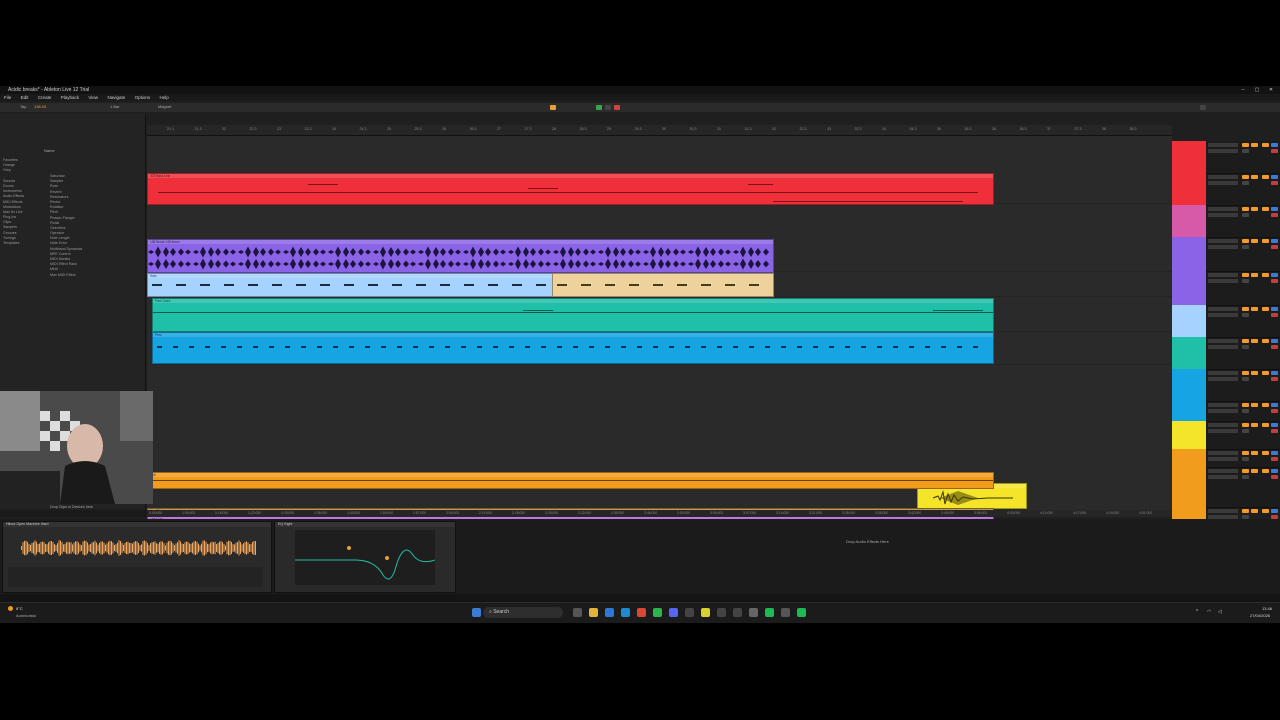  I want to click on menu-navigate: Navigate, so click(116, 97).